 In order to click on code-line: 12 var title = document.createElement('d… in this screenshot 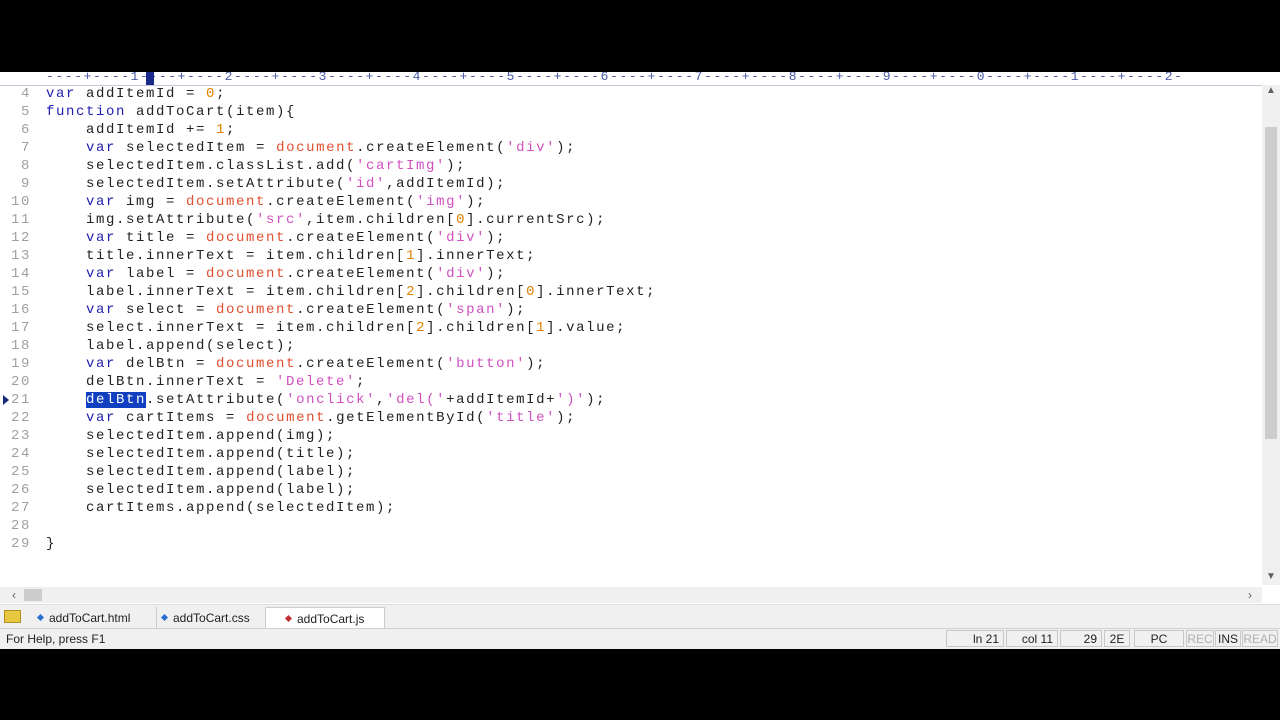, I will do `click(631, 238)`.